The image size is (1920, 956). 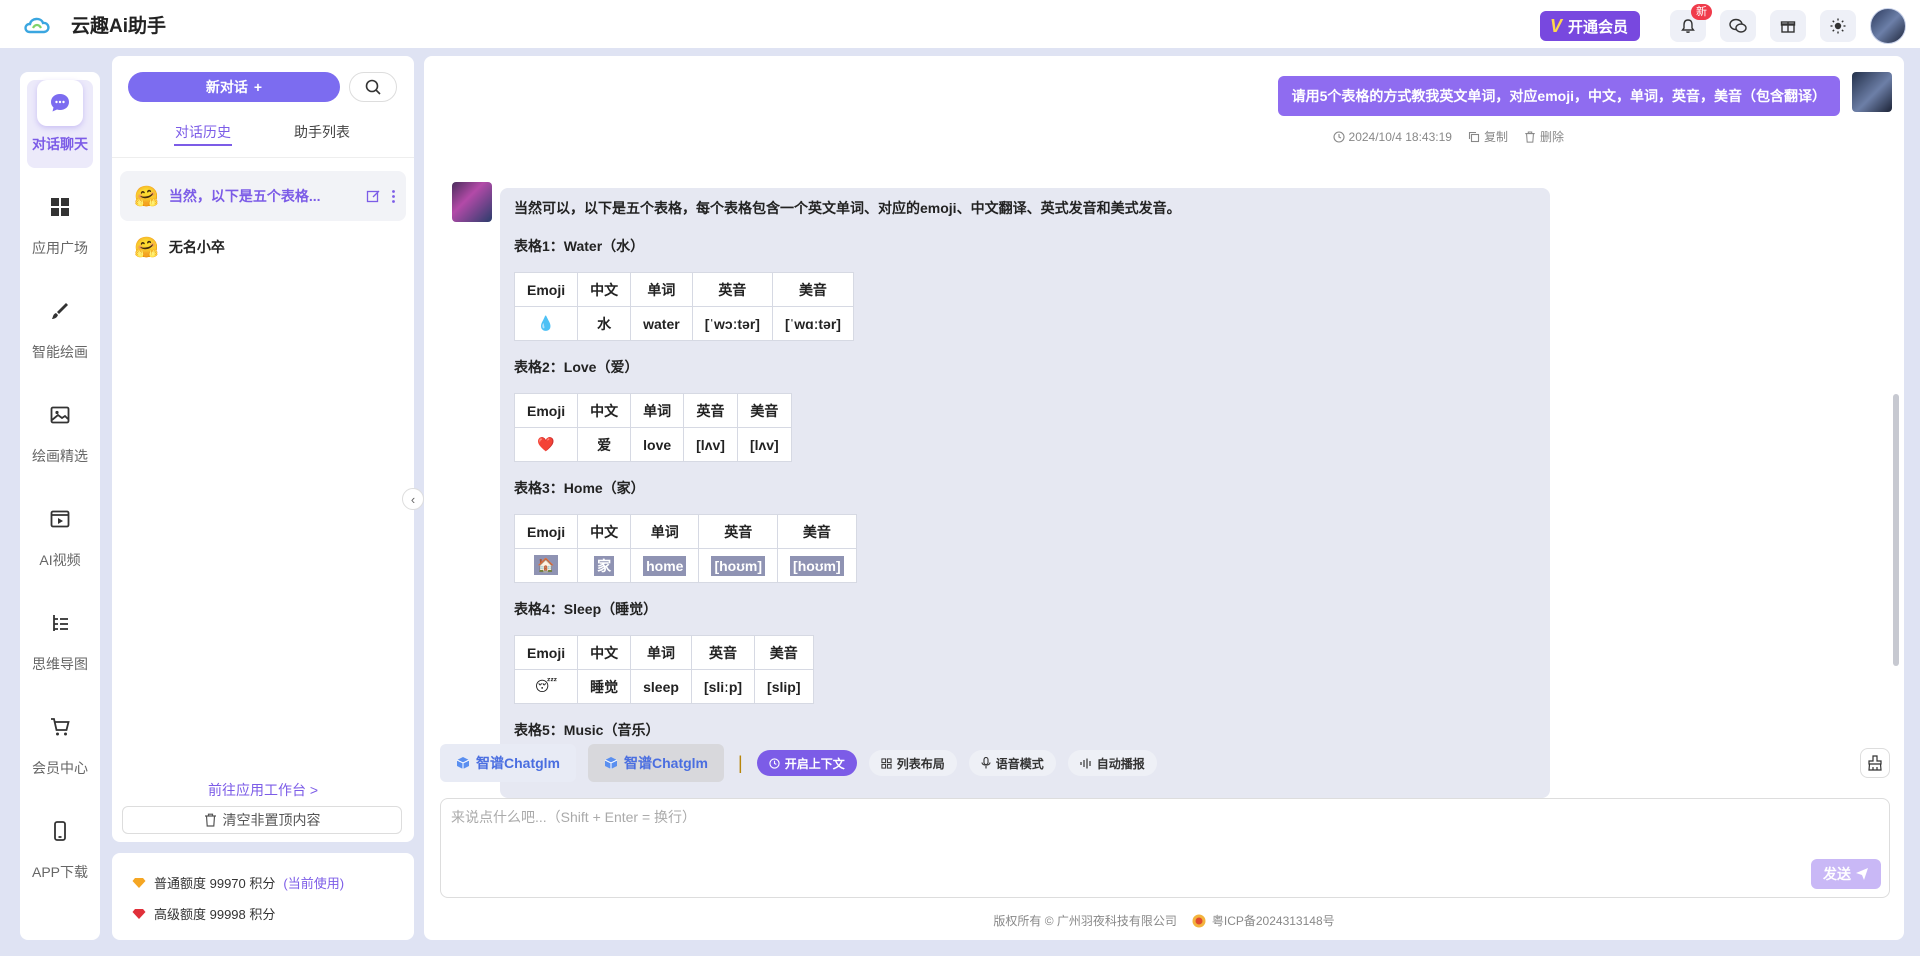 What do you see at coordinates (1263, 920) in the screenshot?
I see `icp-link: 粤ICP备2024313148号` at bounding box center [1263, 920].